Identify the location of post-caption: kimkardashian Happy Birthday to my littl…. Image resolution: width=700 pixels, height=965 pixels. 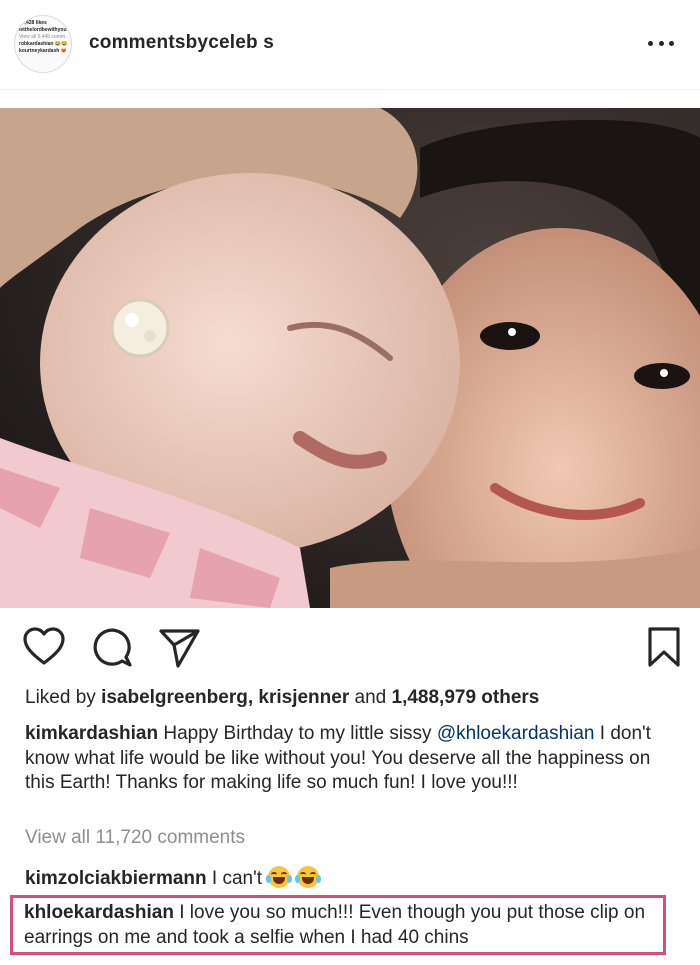
(350, 759).